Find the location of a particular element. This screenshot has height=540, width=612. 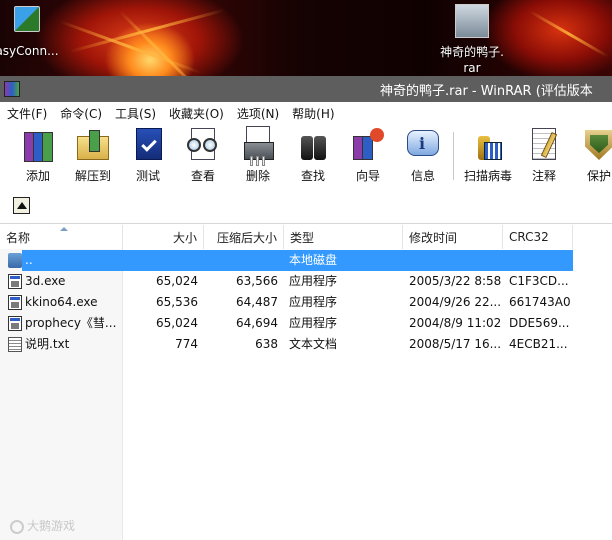

add-button-label: 添加 is located at coordinates (37, 176).